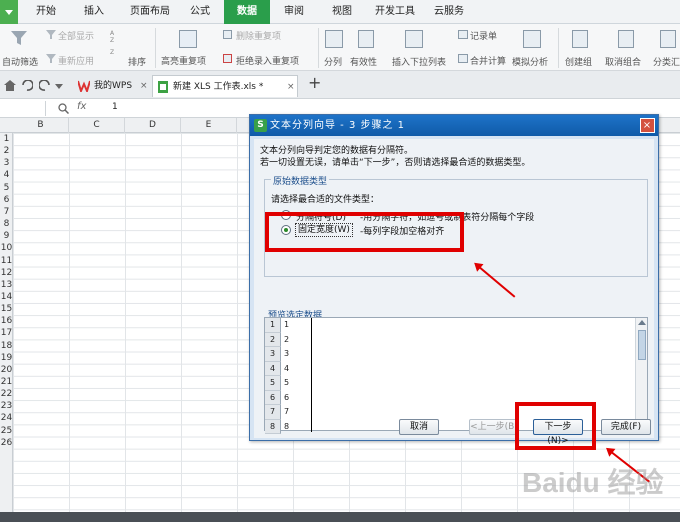 Image resolution: width=680 pixels, height=522 pixels. What do you see at coordinates (6, 285) in the screenshot?
I see `row-header: 13` at bounding box center [6, 285].